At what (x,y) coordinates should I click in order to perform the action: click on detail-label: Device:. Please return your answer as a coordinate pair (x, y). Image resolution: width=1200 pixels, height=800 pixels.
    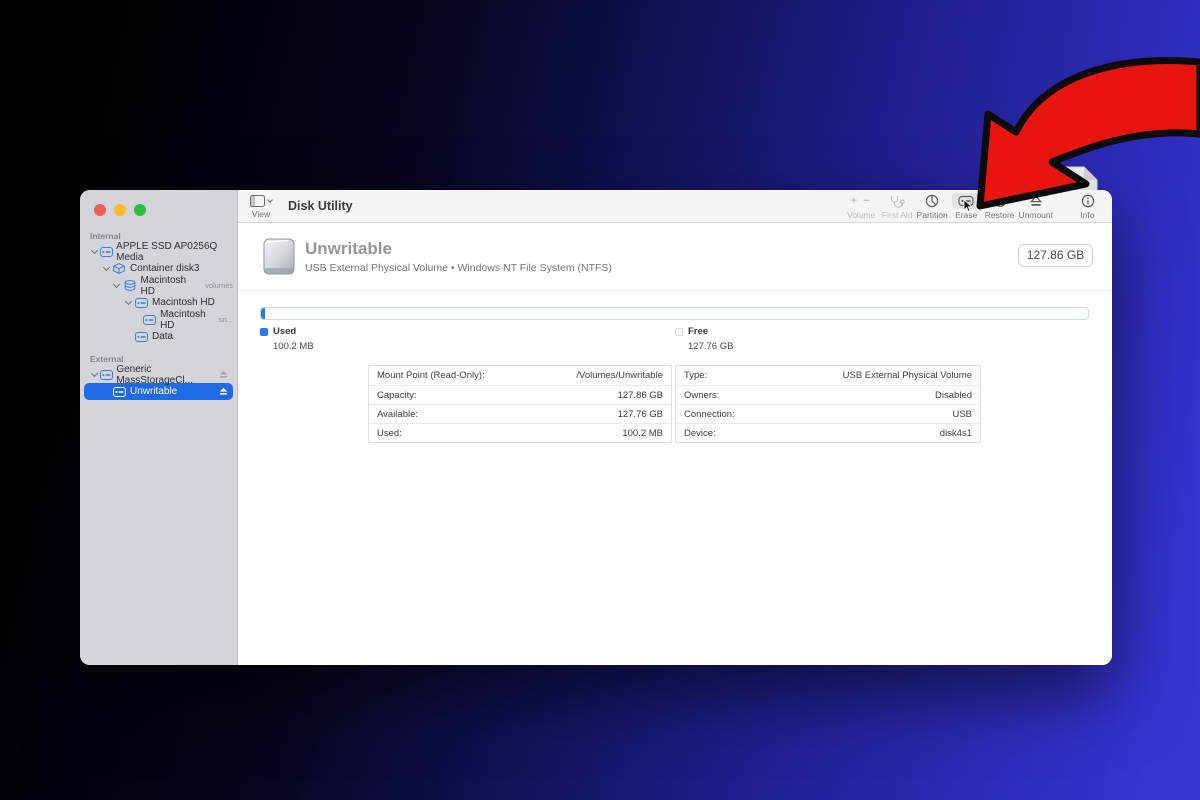
    Looking at the image, I should click on (700, 433).